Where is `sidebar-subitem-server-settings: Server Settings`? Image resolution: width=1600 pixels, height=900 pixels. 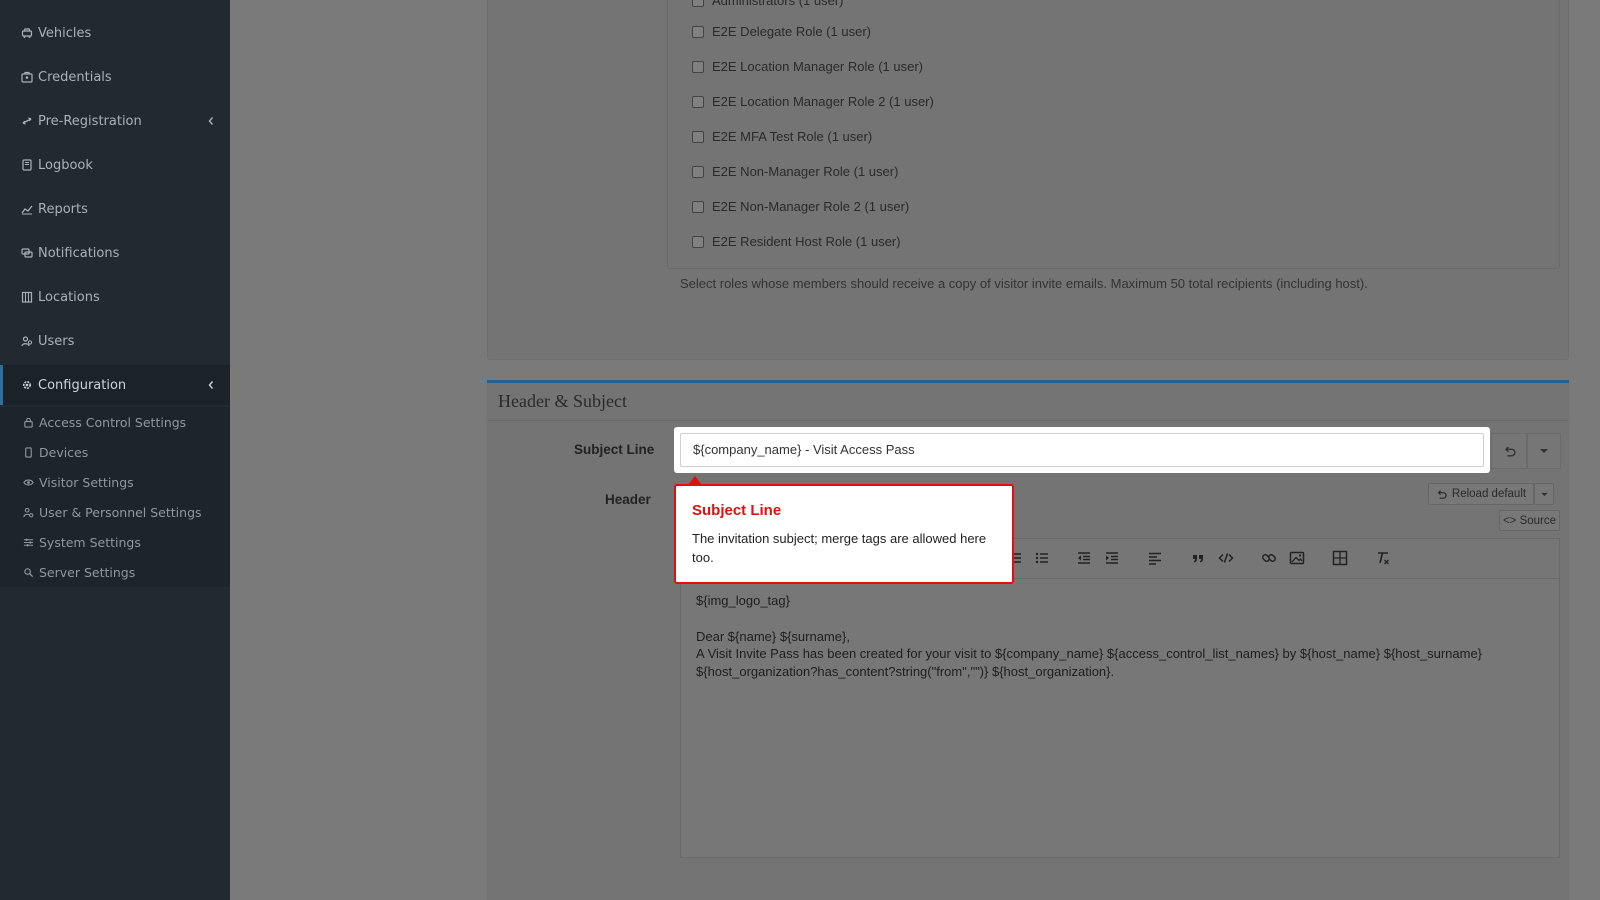 sidebar-subitem-server-settings: Server Settings is located at coordinates (115, 572).